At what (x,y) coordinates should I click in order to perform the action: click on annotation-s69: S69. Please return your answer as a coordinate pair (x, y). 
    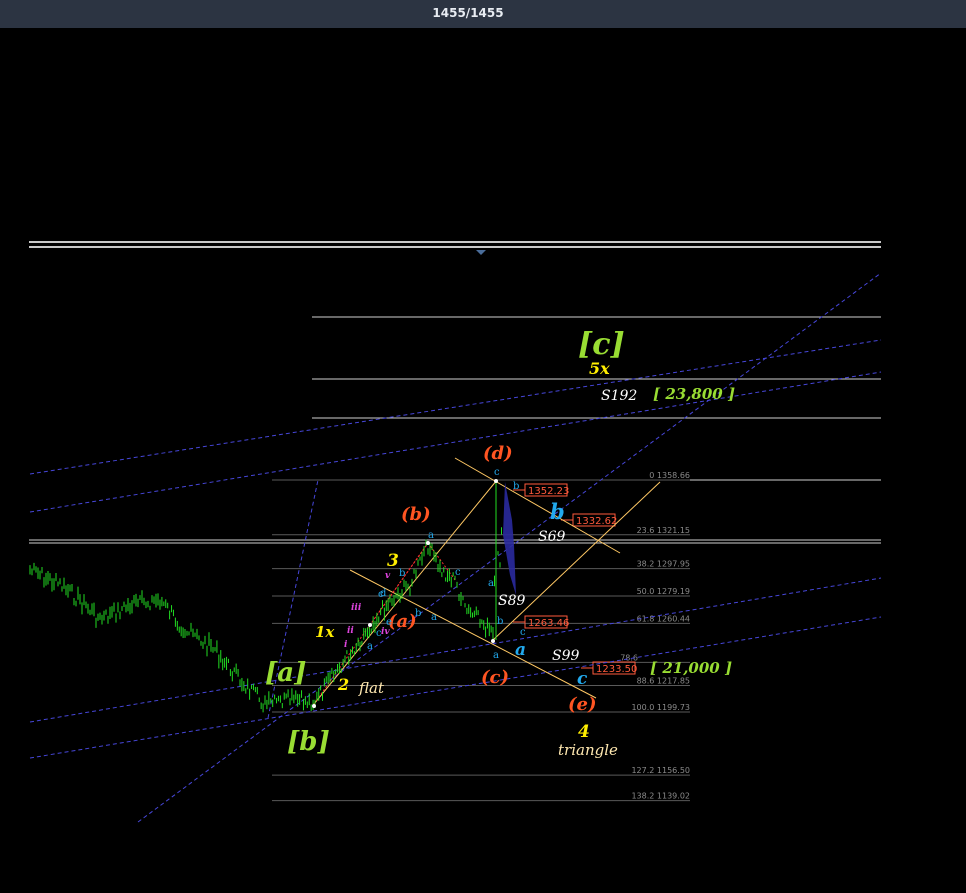
    Looking at the image, I should click on (551, 537).